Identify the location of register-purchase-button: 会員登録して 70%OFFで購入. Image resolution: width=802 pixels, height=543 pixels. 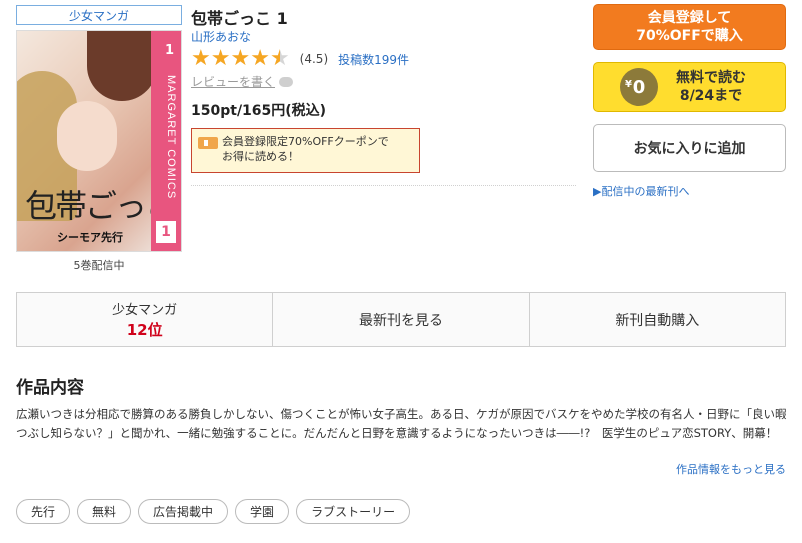
(689, 27).